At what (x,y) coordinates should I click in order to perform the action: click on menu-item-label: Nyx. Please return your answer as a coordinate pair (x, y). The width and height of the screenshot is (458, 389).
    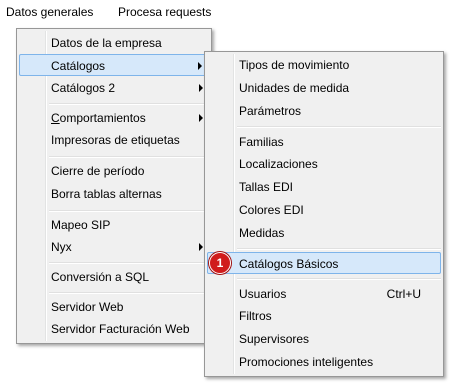
    Looking at the image, I should click on (61, 247).